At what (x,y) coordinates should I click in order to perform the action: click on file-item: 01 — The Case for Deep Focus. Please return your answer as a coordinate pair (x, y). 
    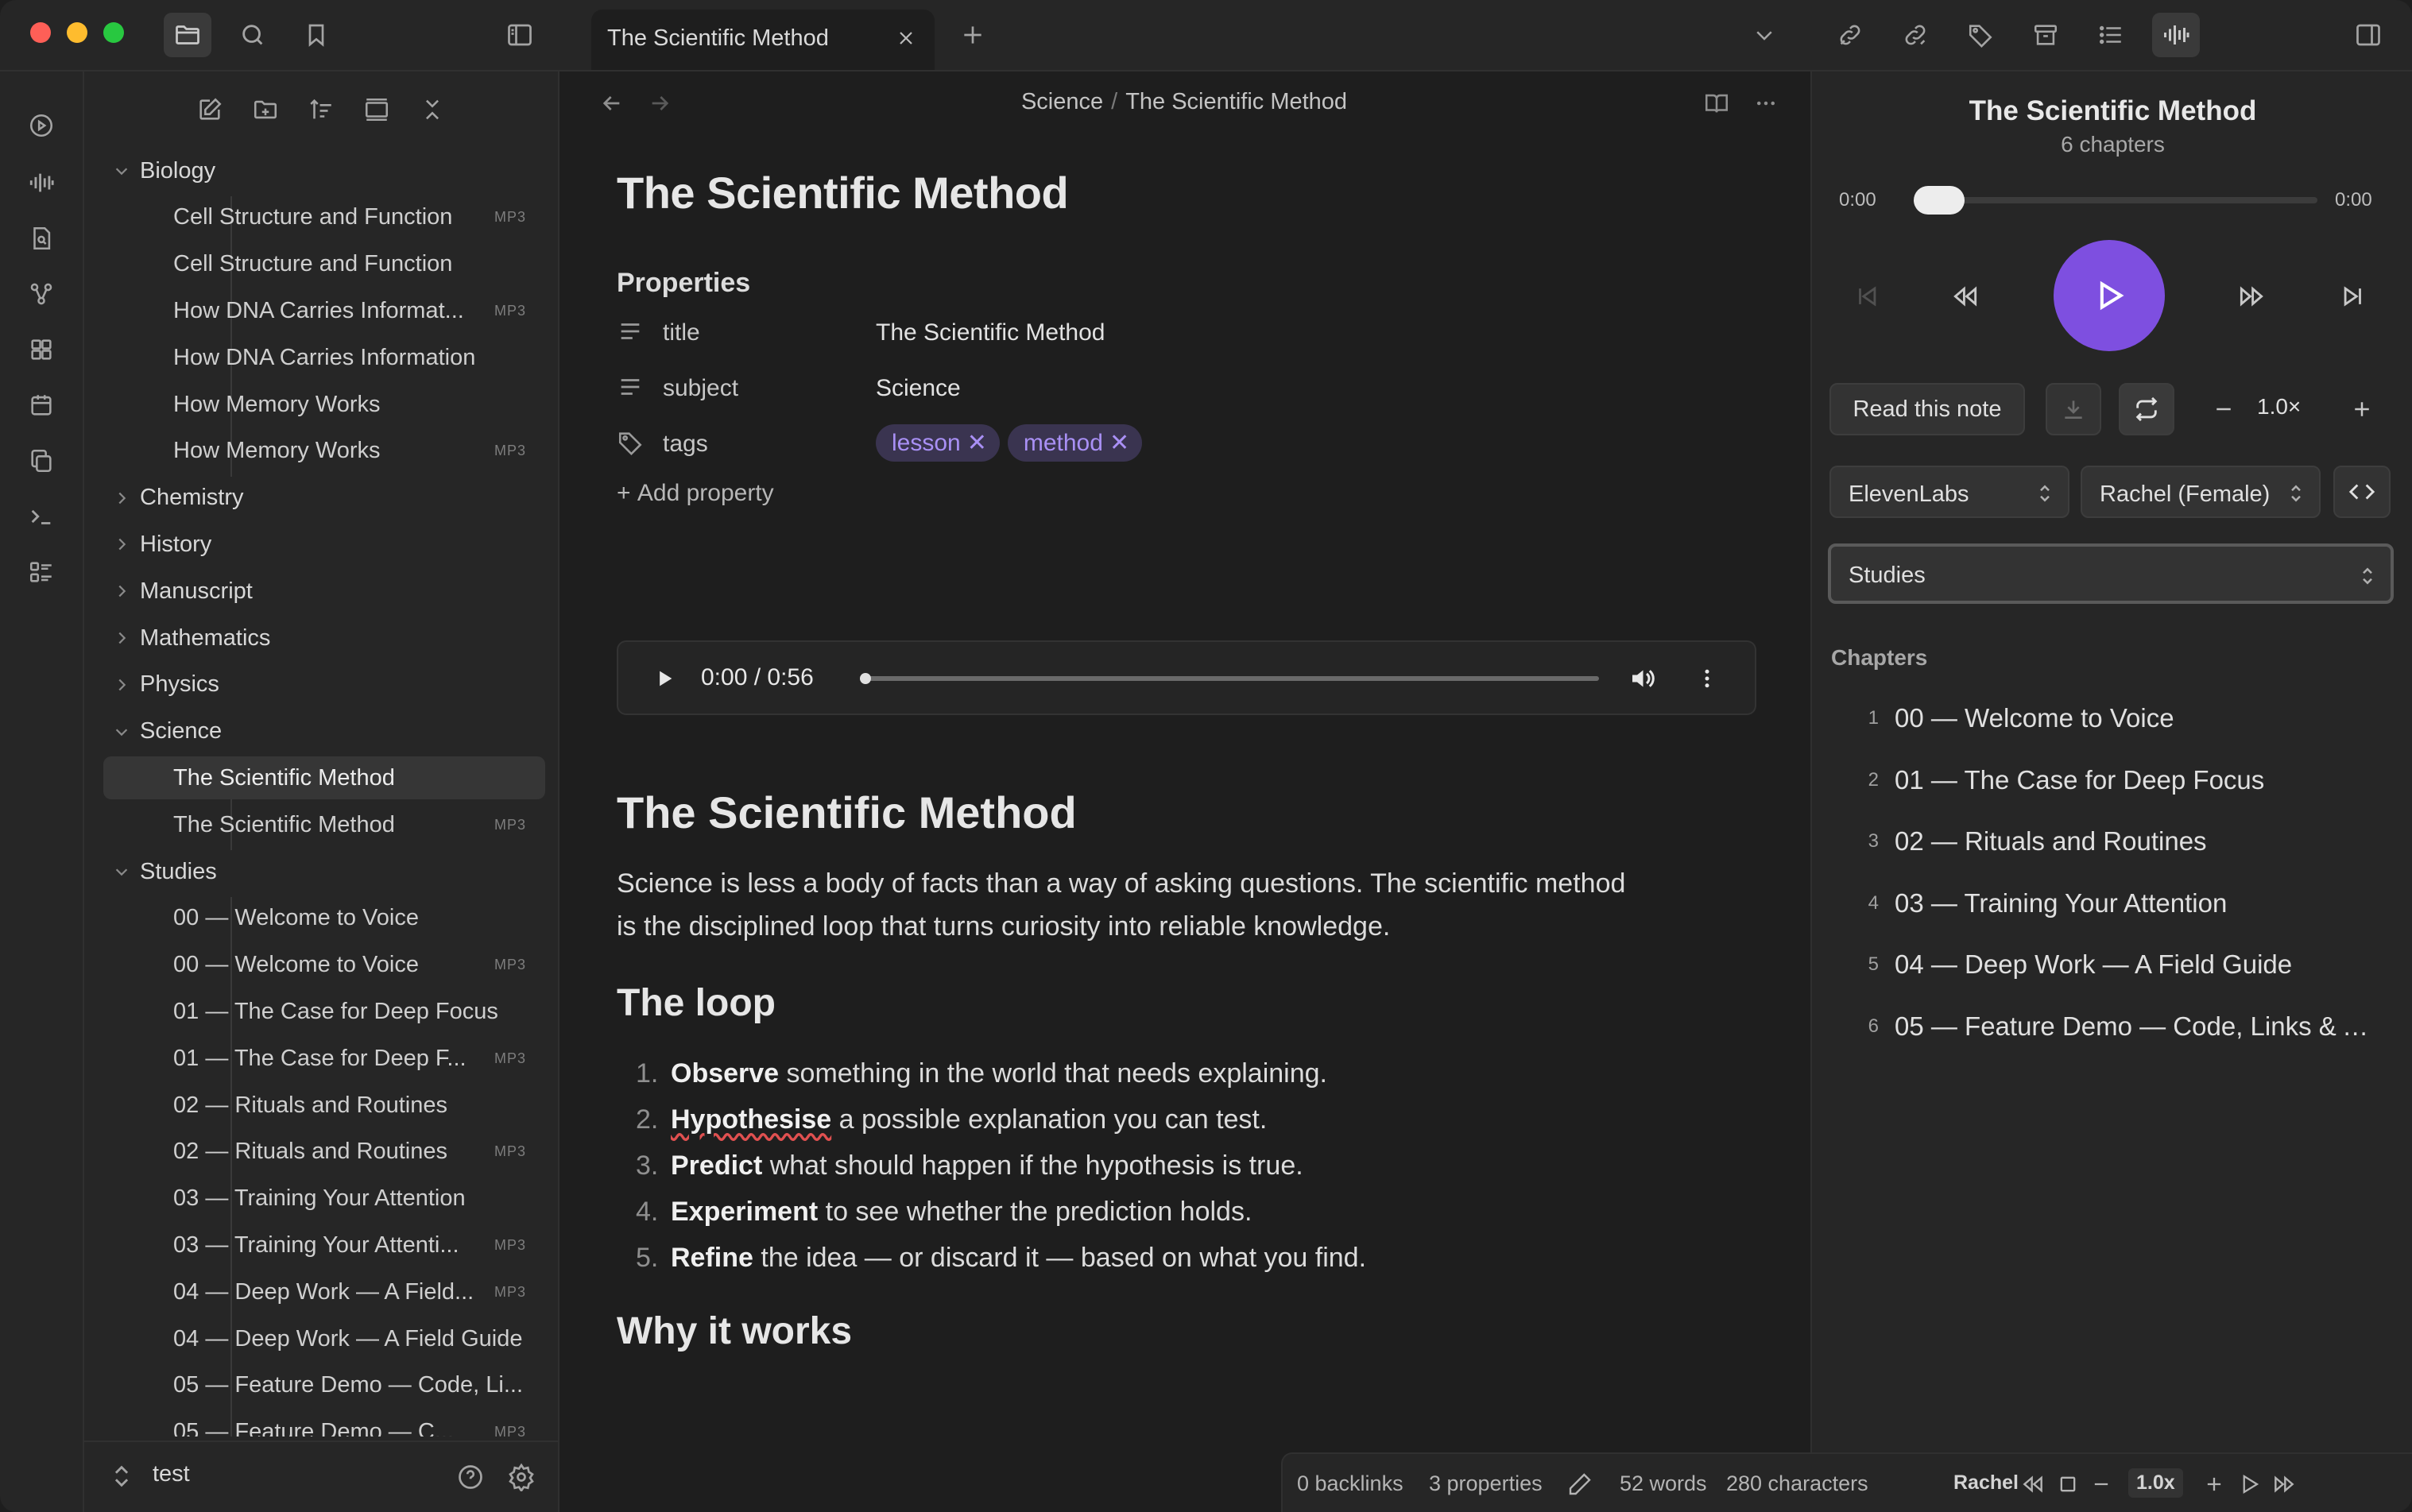
    Looking at the image, I should click on (324, 1011).